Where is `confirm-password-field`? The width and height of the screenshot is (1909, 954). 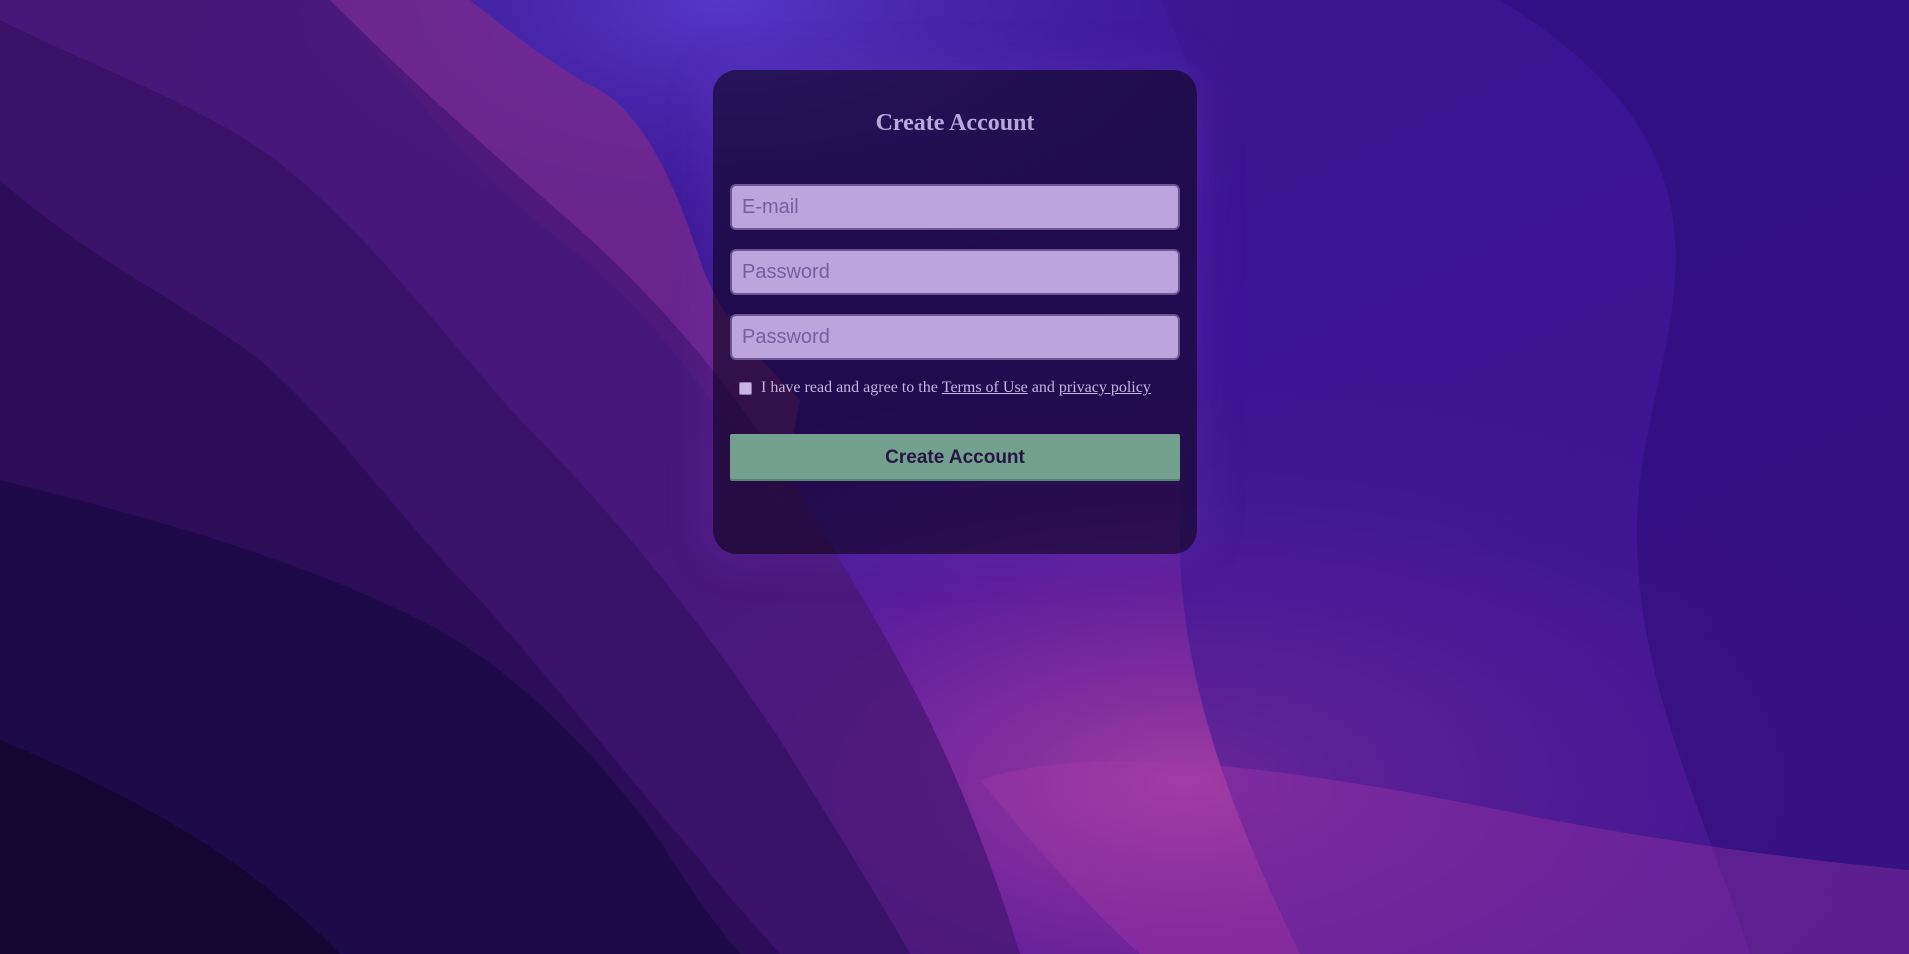
confirm-password-field is located at coordinates (955, 337).